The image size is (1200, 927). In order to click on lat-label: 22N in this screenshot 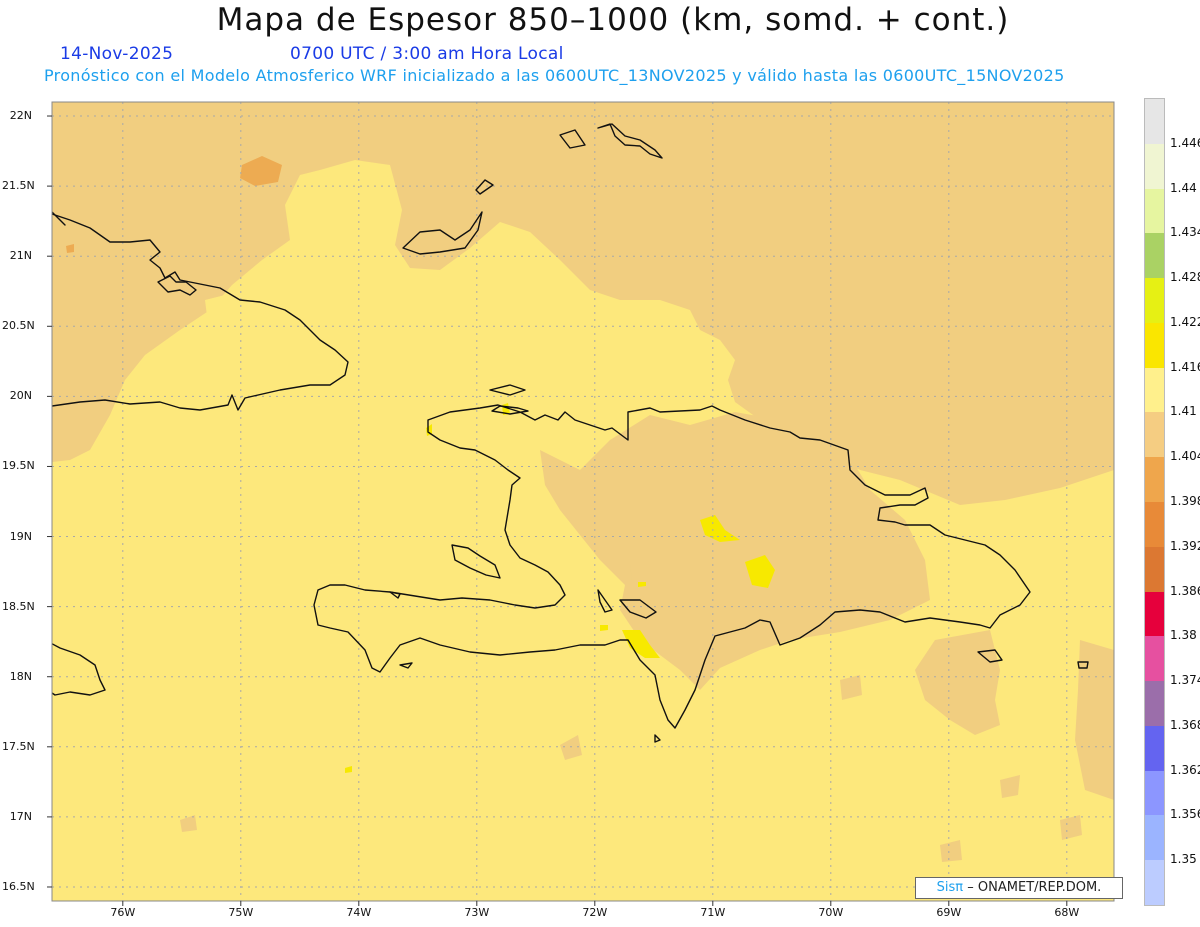, I will do `click(20, 116)`.